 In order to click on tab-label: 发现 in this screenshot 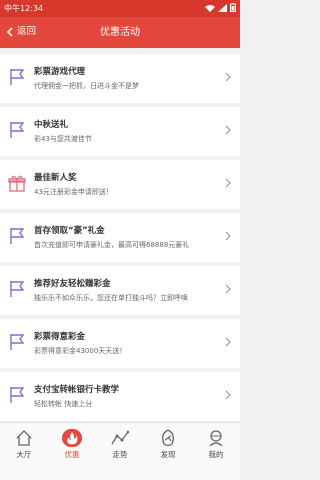, I will do `click(168, 454)`.